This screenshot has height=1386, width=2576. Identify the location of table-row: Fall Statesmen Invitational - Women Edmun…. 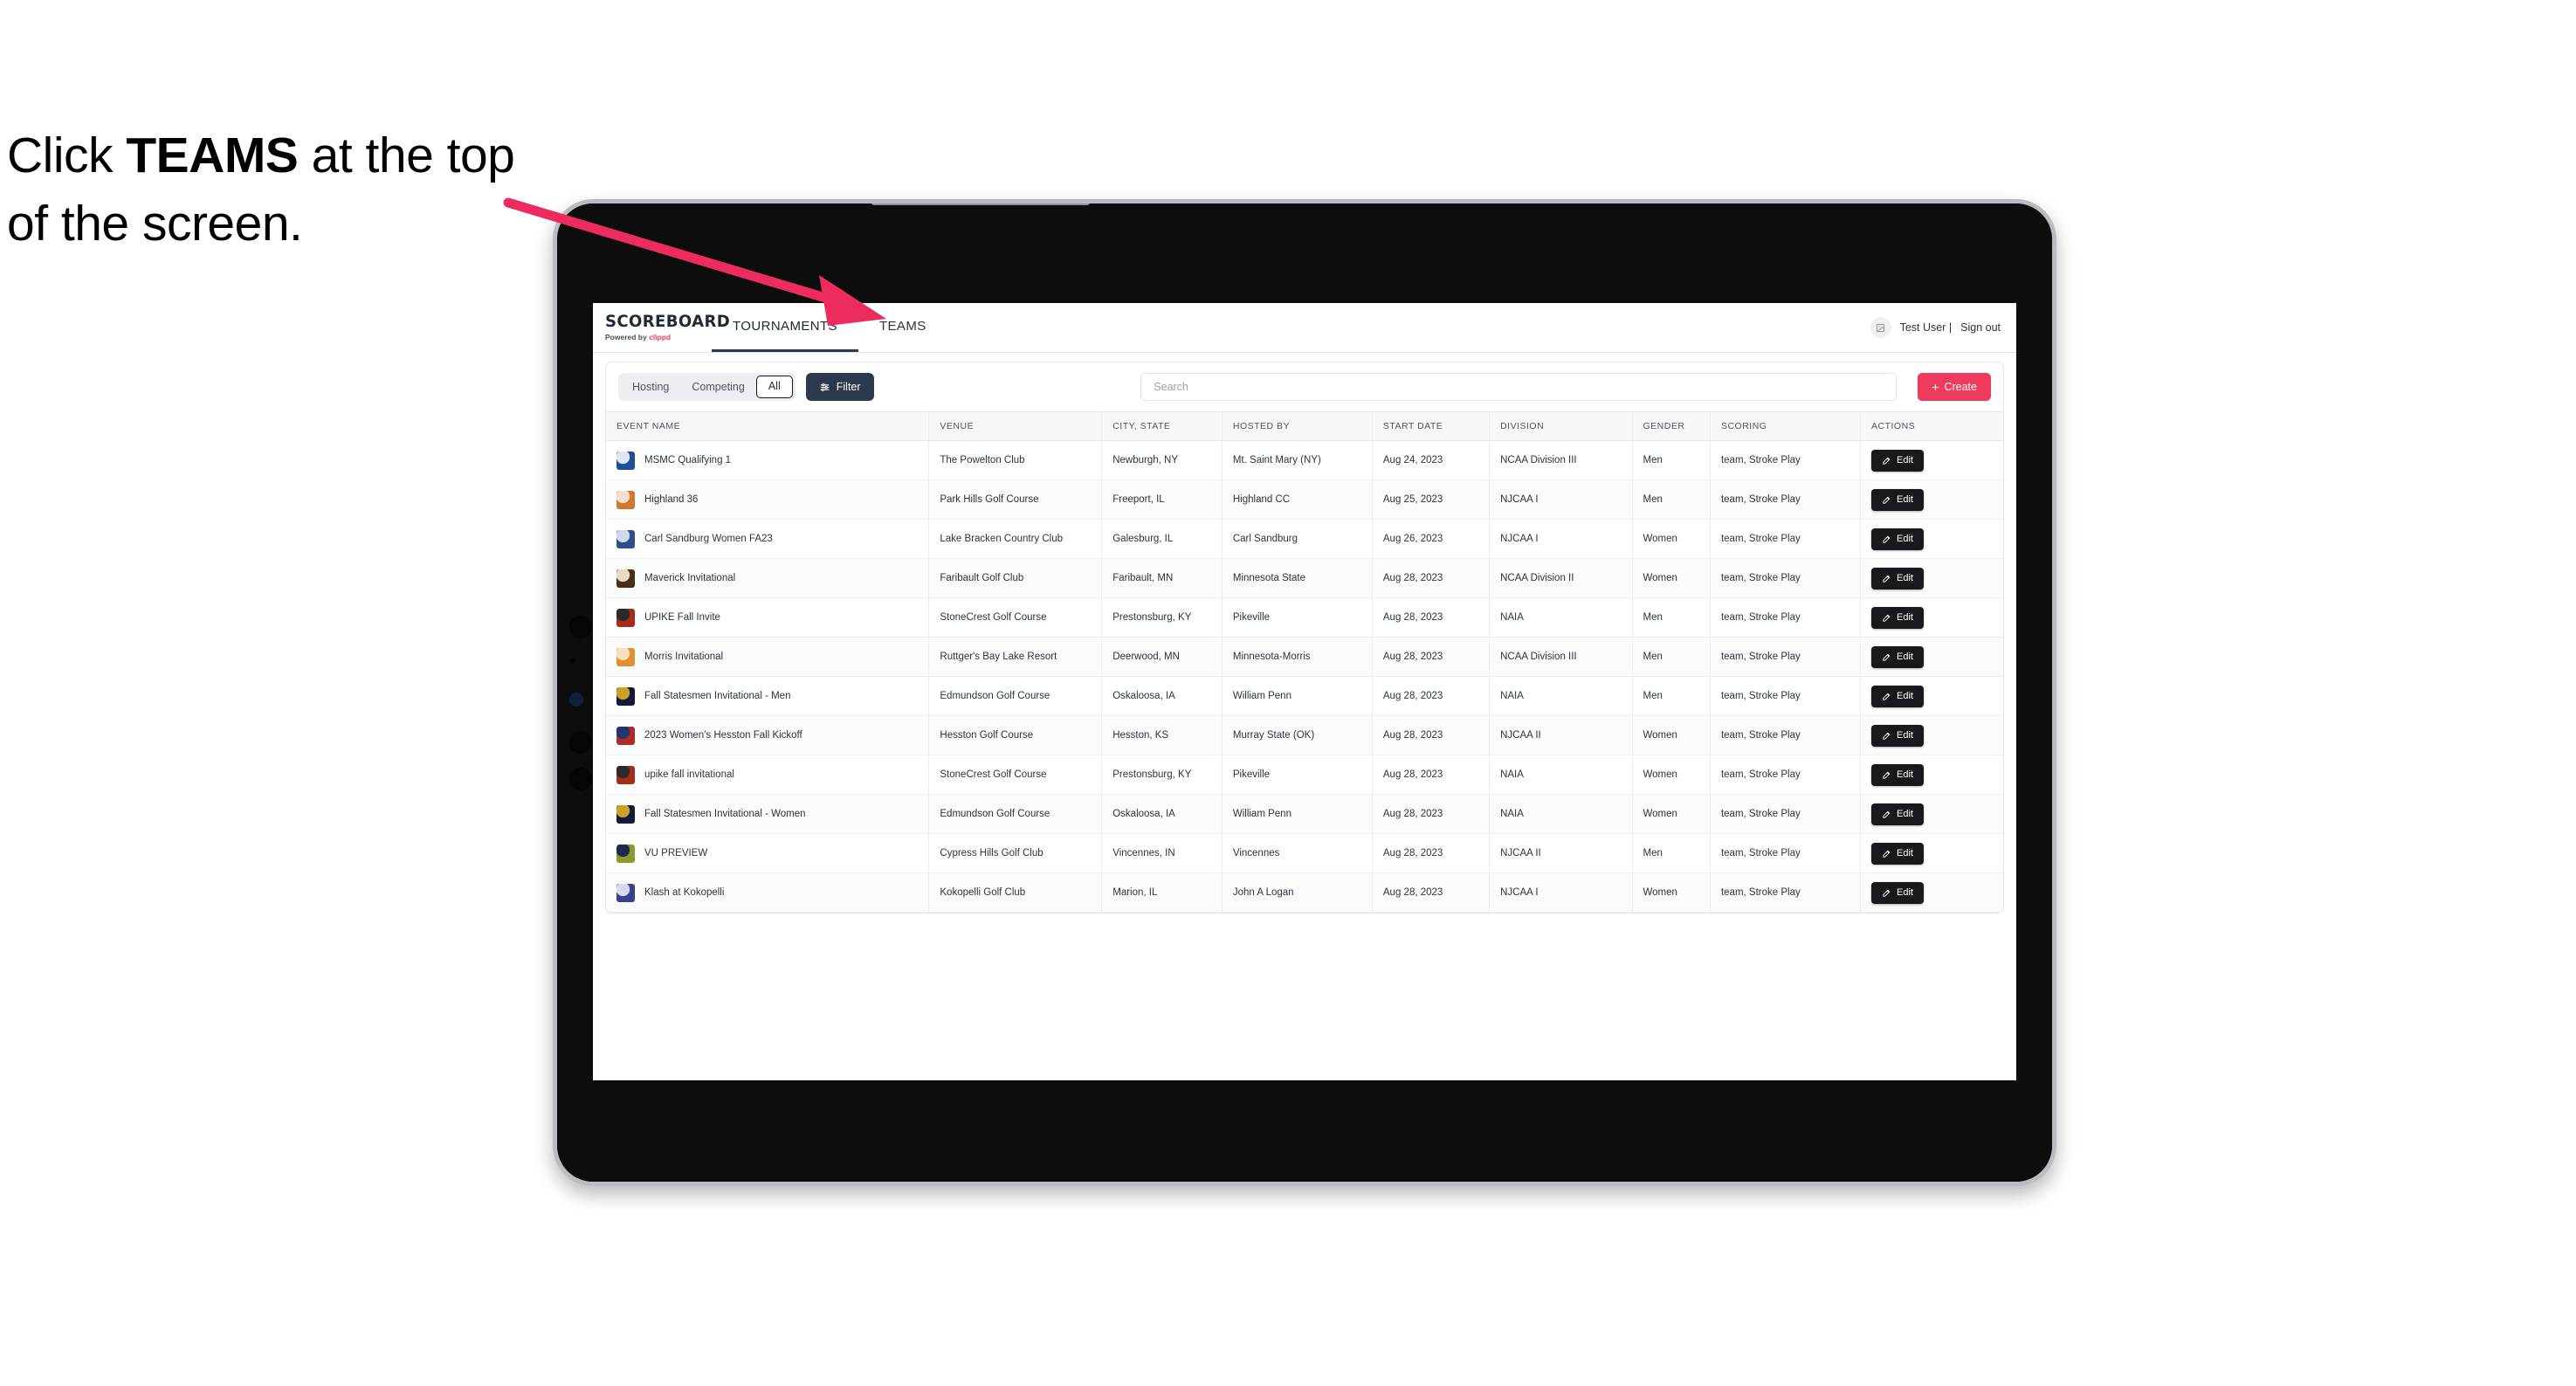
(1304, 814).